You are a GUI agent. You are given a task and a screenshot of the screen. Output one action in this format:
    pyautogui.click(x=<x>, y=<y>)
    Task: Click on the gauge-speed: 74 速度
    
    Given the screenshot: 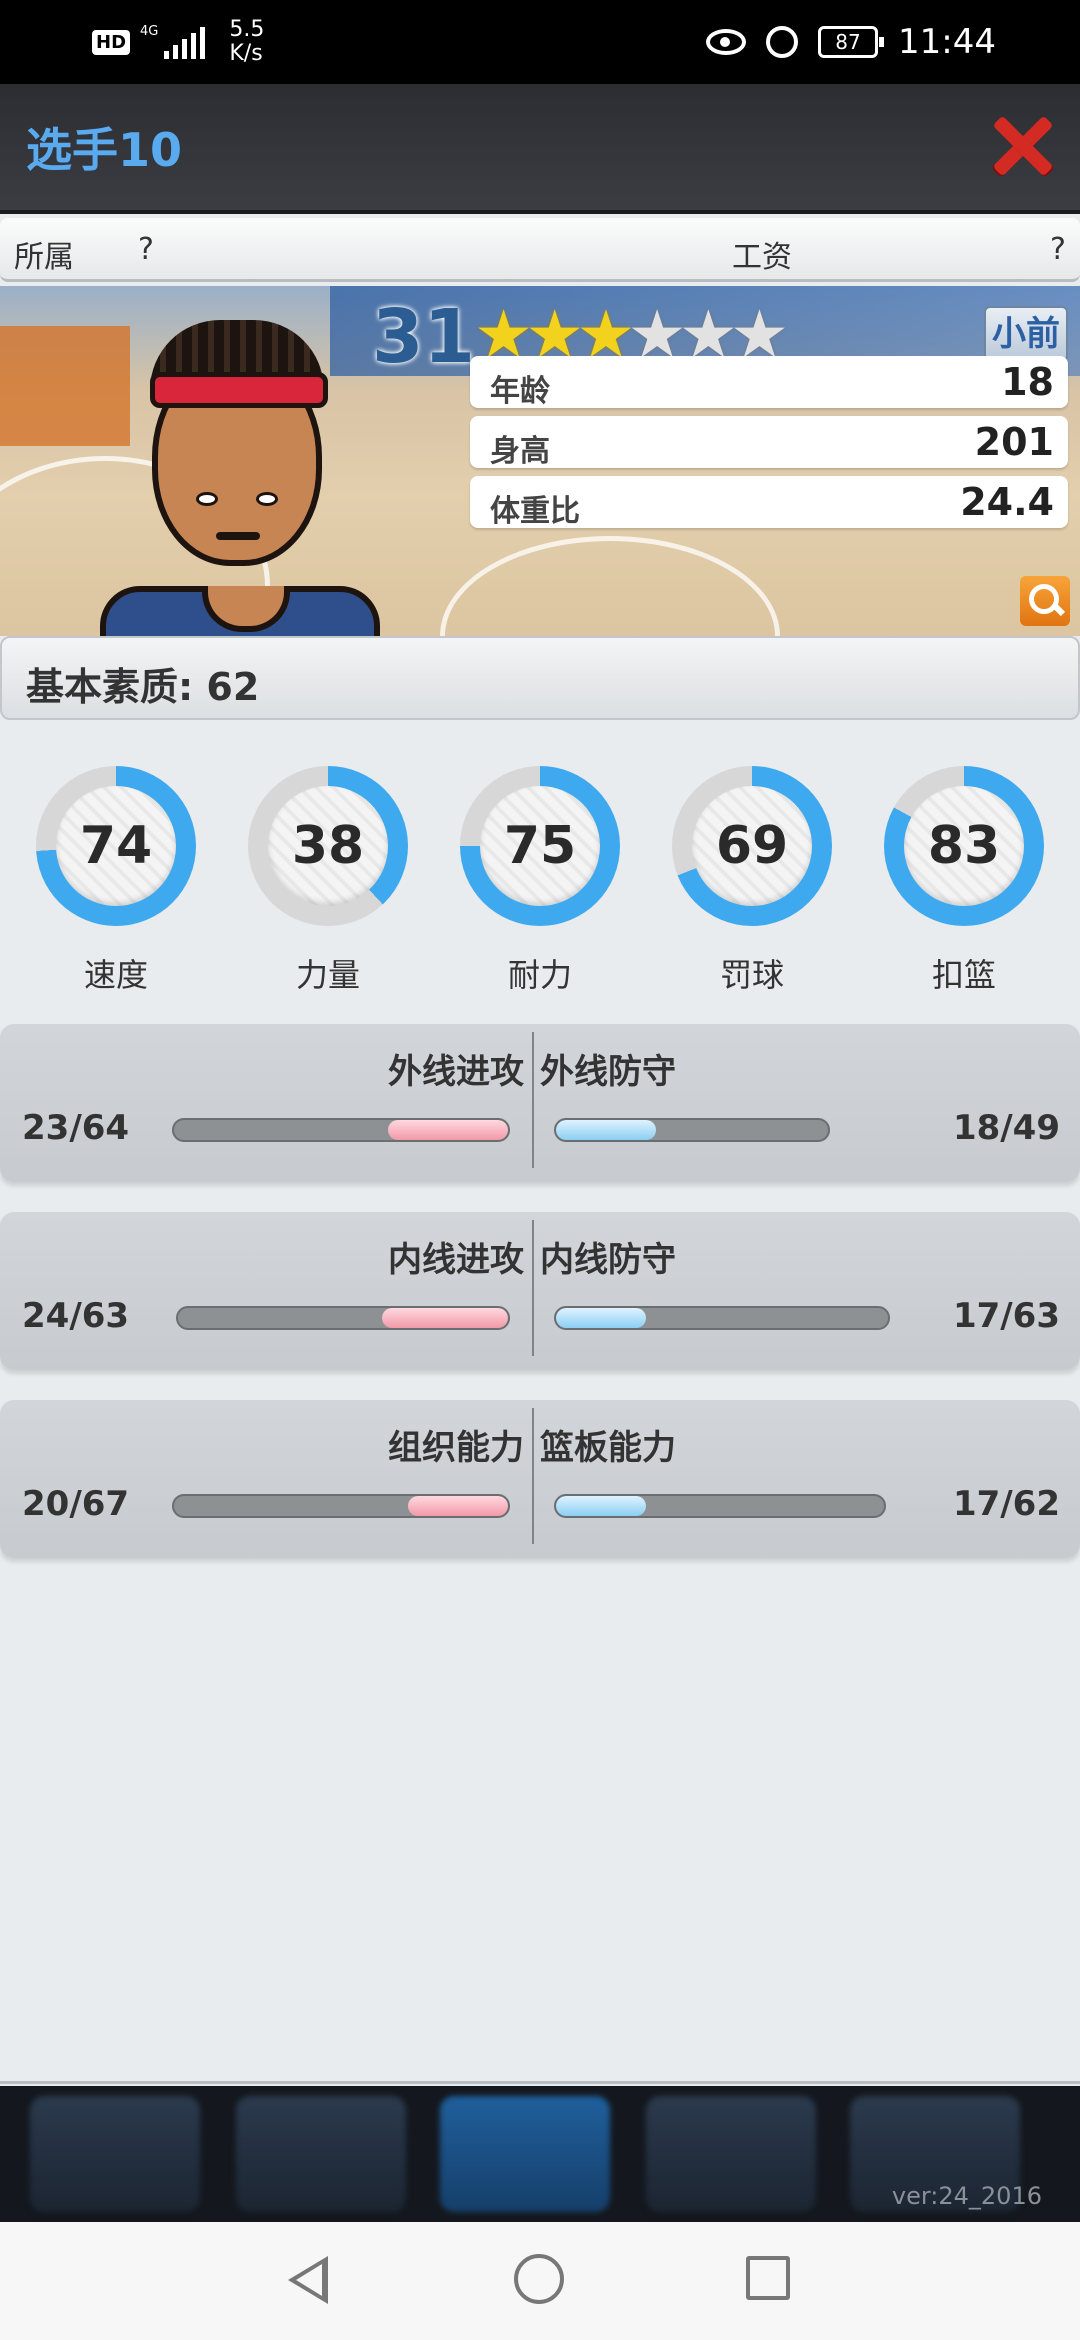 What is the action you would take?
    pyautogui.click(x=116, y=880)
    